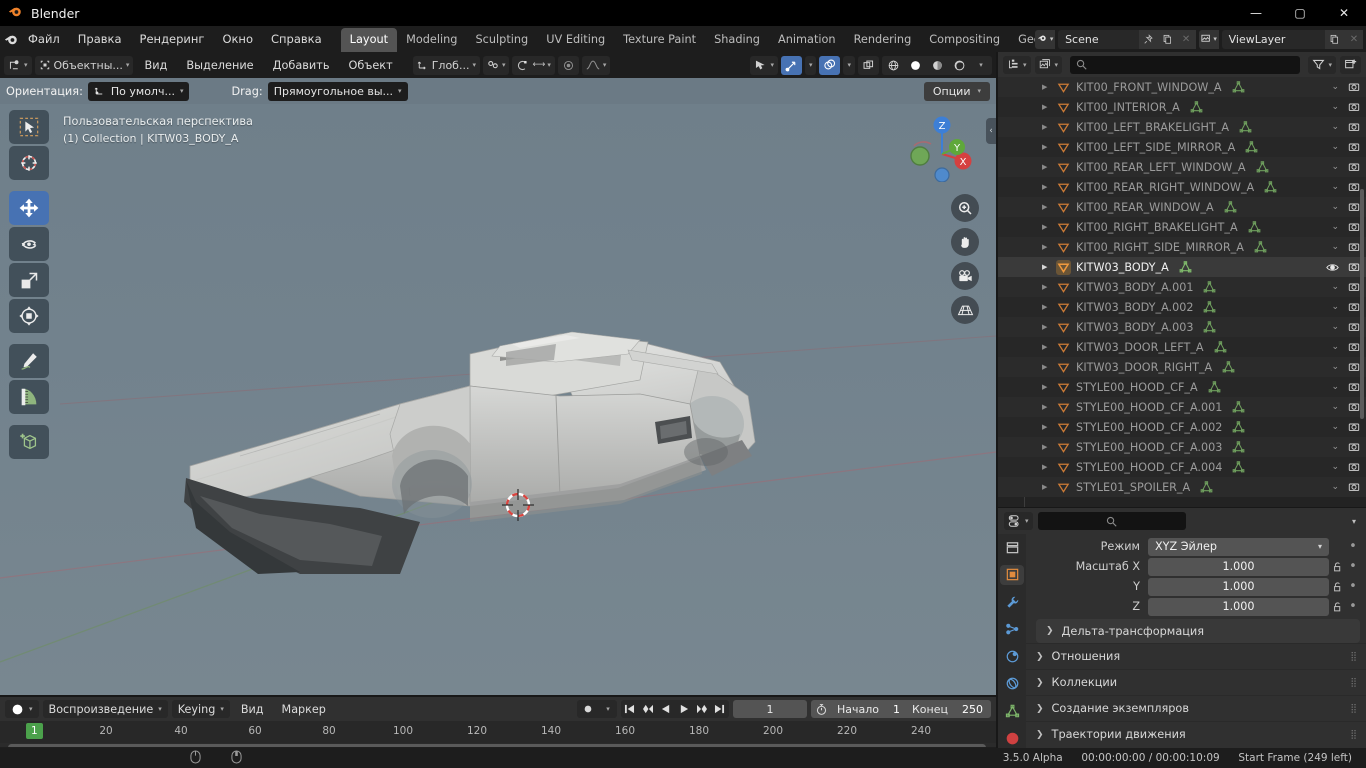 This screenshot has height=768, width=1366. What do you see at coordinates (1182, 347) in the screenshot?
I see `outliner-row-13: ▶ KITW03_DOOR_LEFT_A ⌄` at bounding box center [1182, 347].